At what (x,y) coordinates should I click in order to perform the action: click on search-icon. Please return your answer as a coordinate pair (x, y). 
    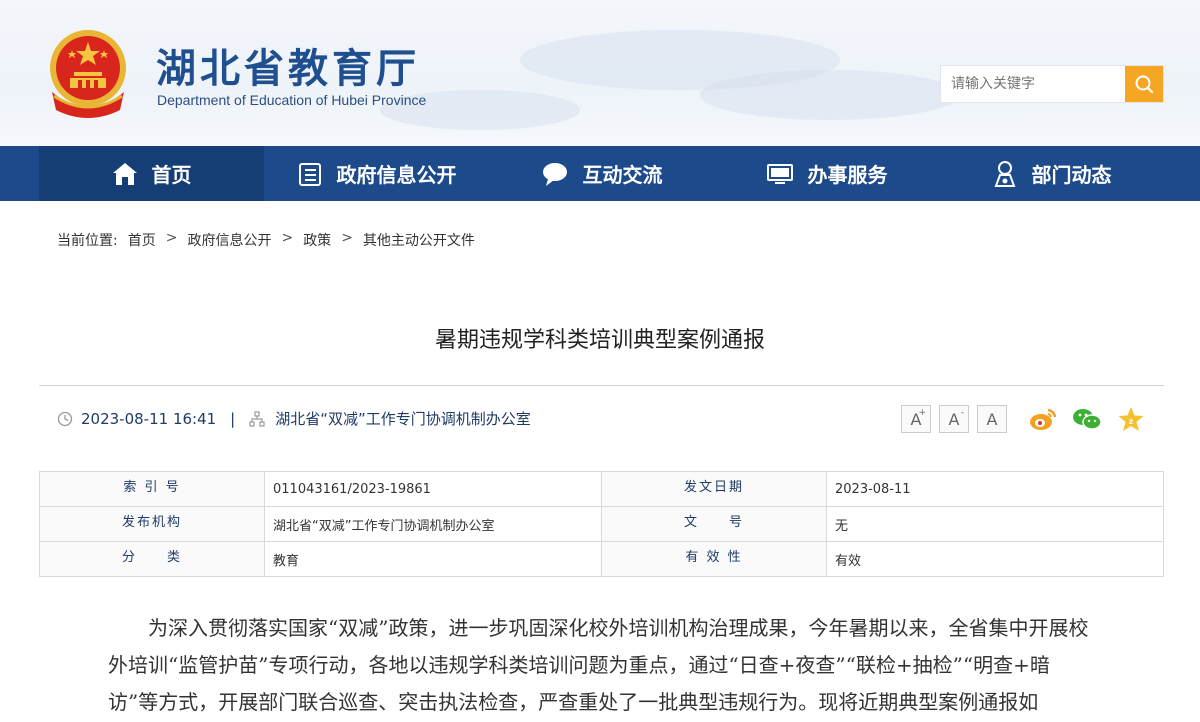
    Looking at the image, I should click on (1144, 84).